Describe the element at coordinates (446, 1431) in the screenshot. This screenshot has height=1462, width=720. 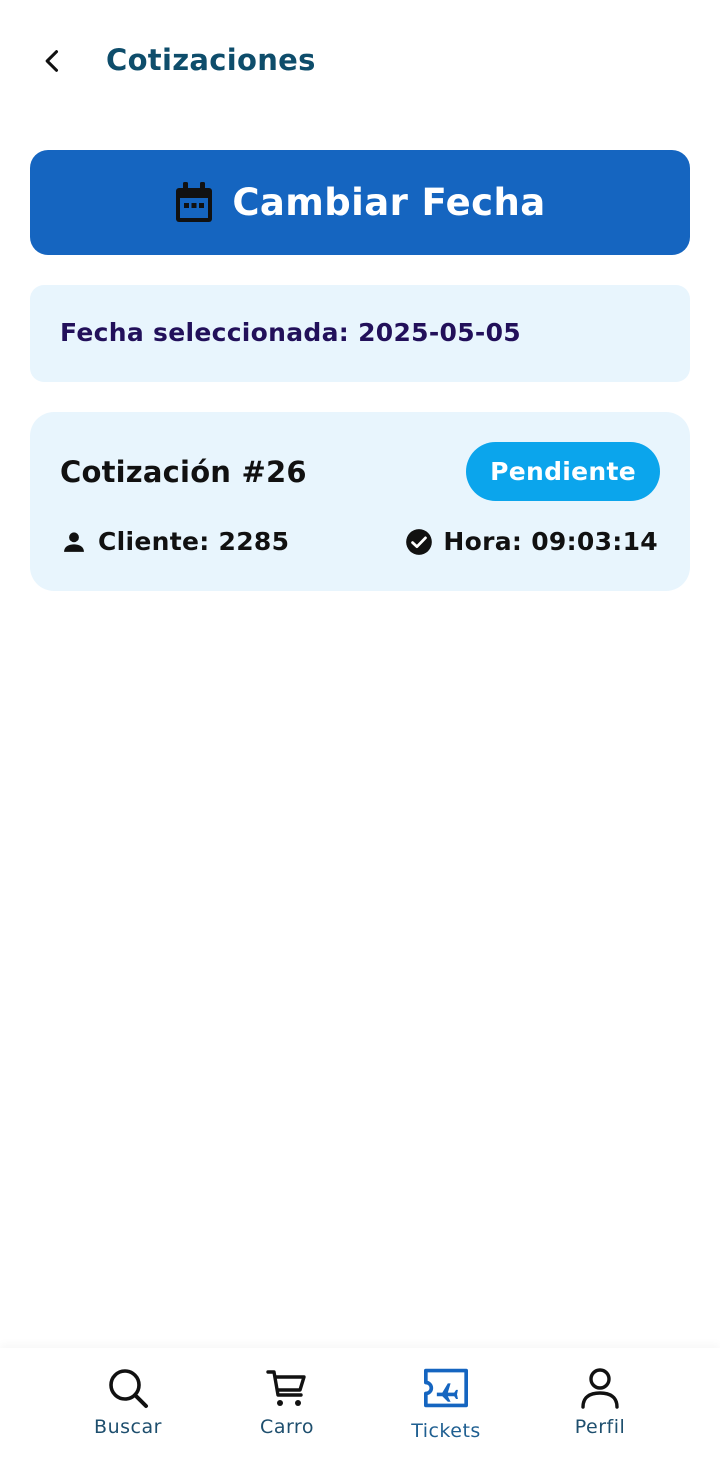
I see `nav-label-tickets: Tickets` at that location.